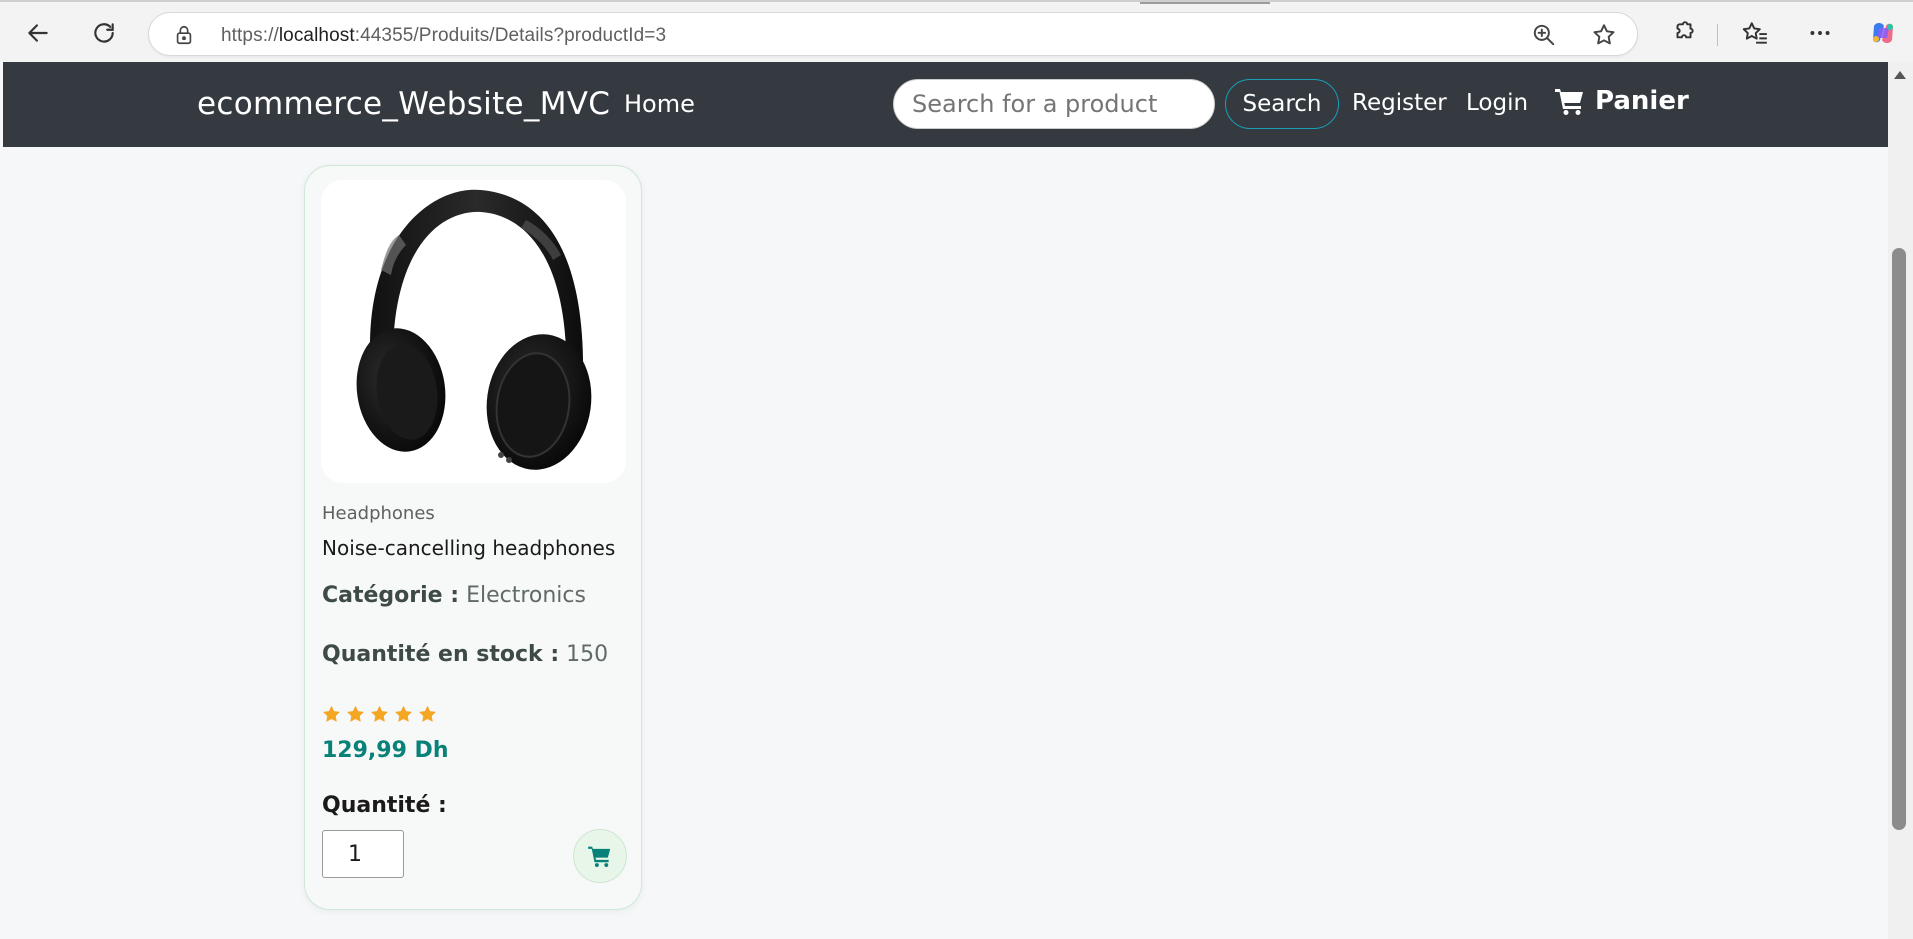 The width and height of the screenshot is (1913, 939). I want to click on copilot-icon, so click(1883, 33).